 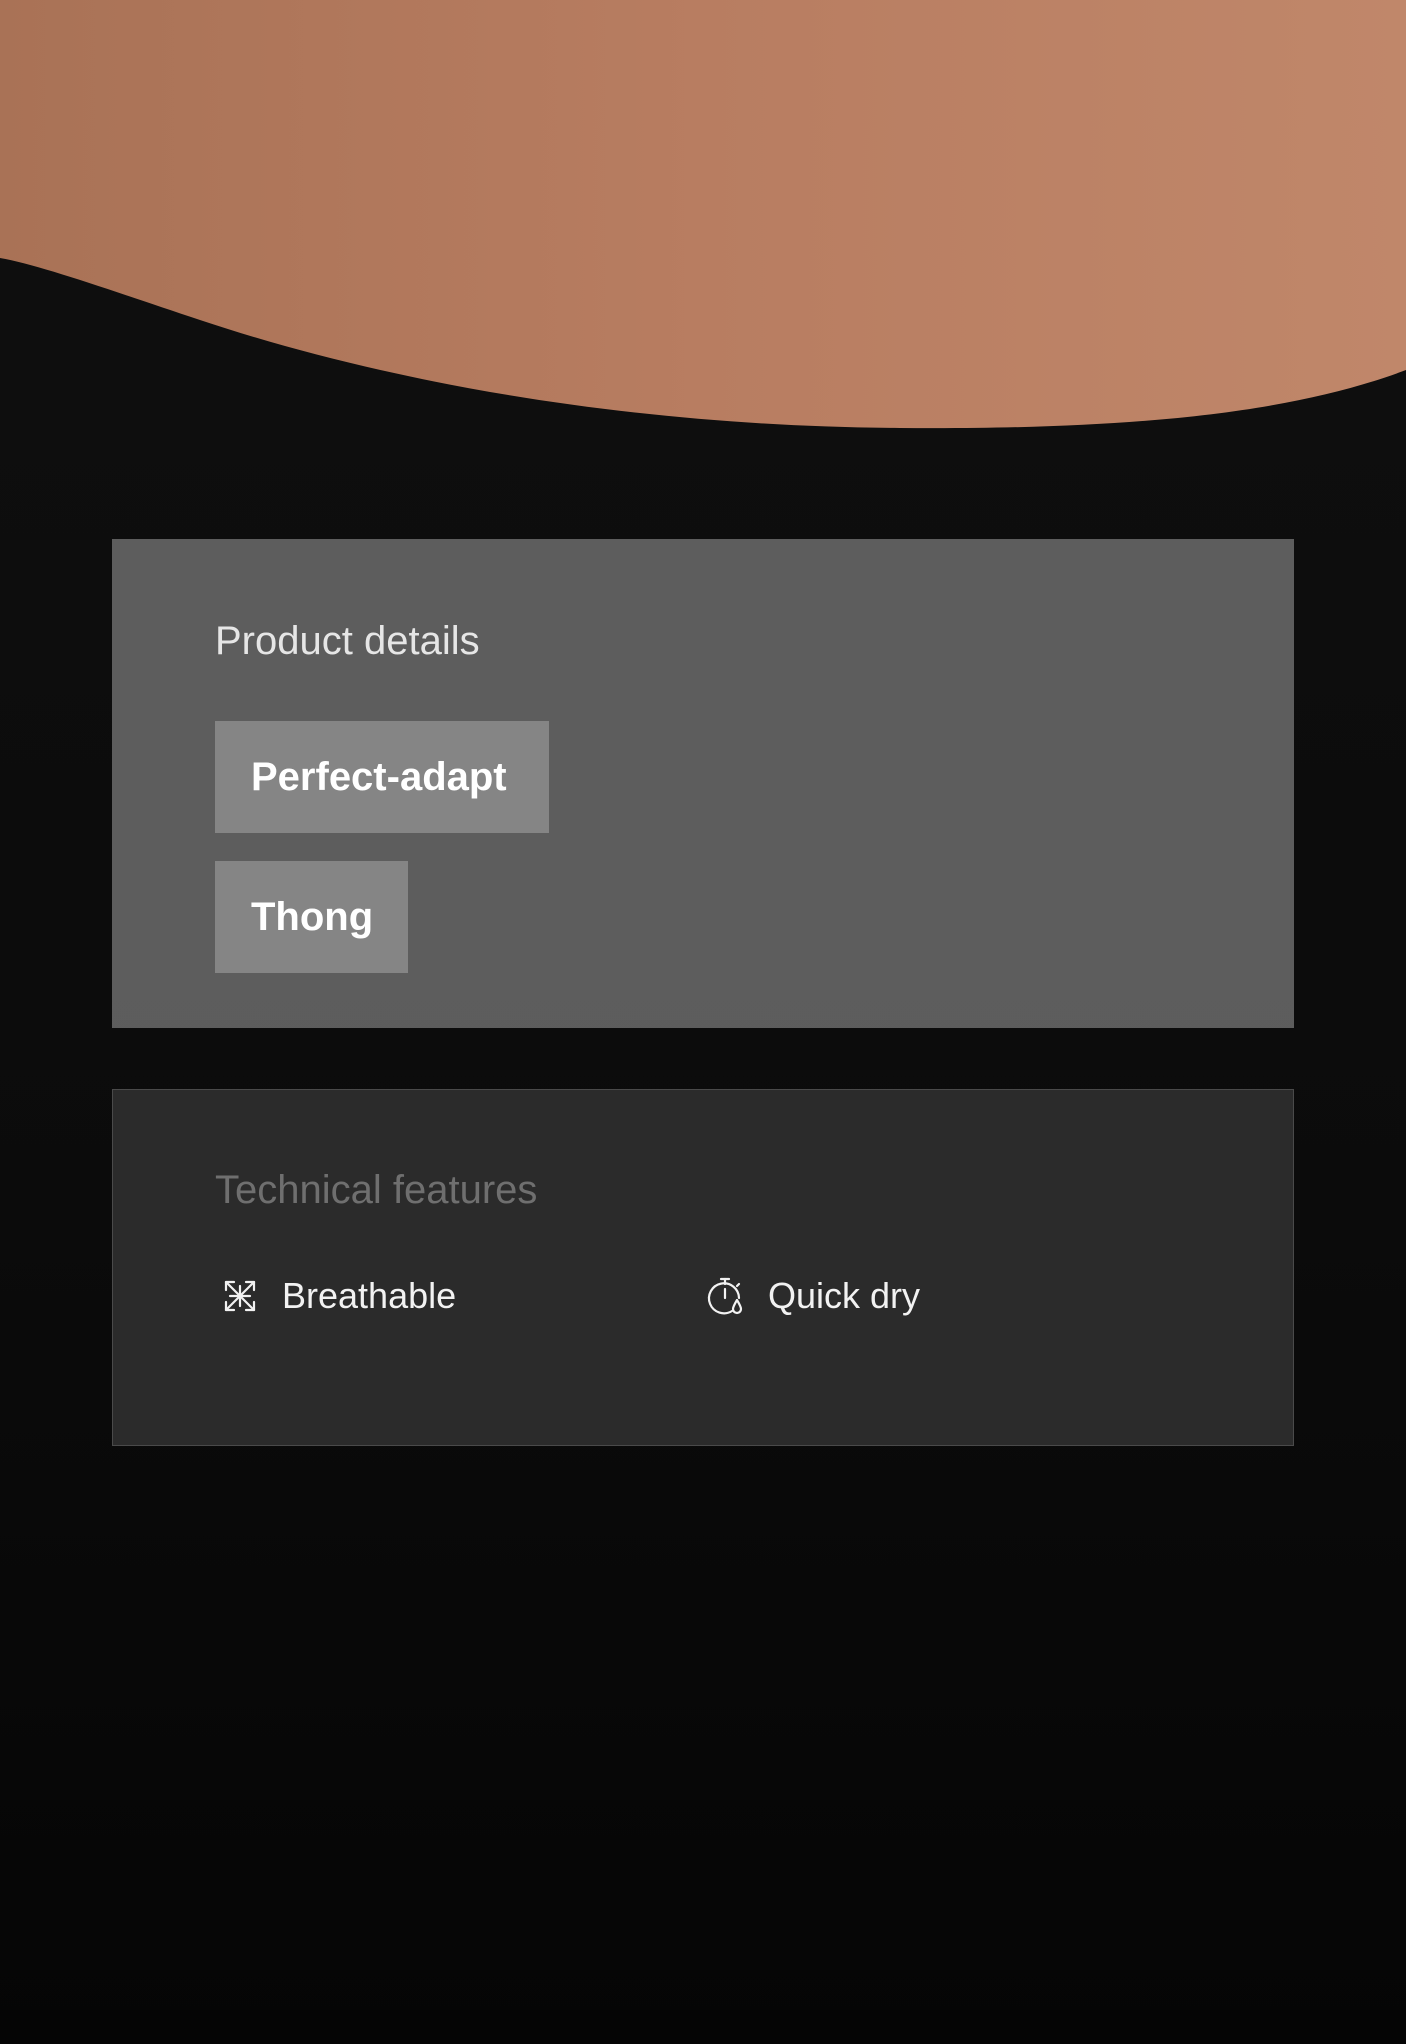 What do you see at coordinates (311, 917) in the screenshot?
I see `chip-thong: Thong` at bounding box center [311, 917].